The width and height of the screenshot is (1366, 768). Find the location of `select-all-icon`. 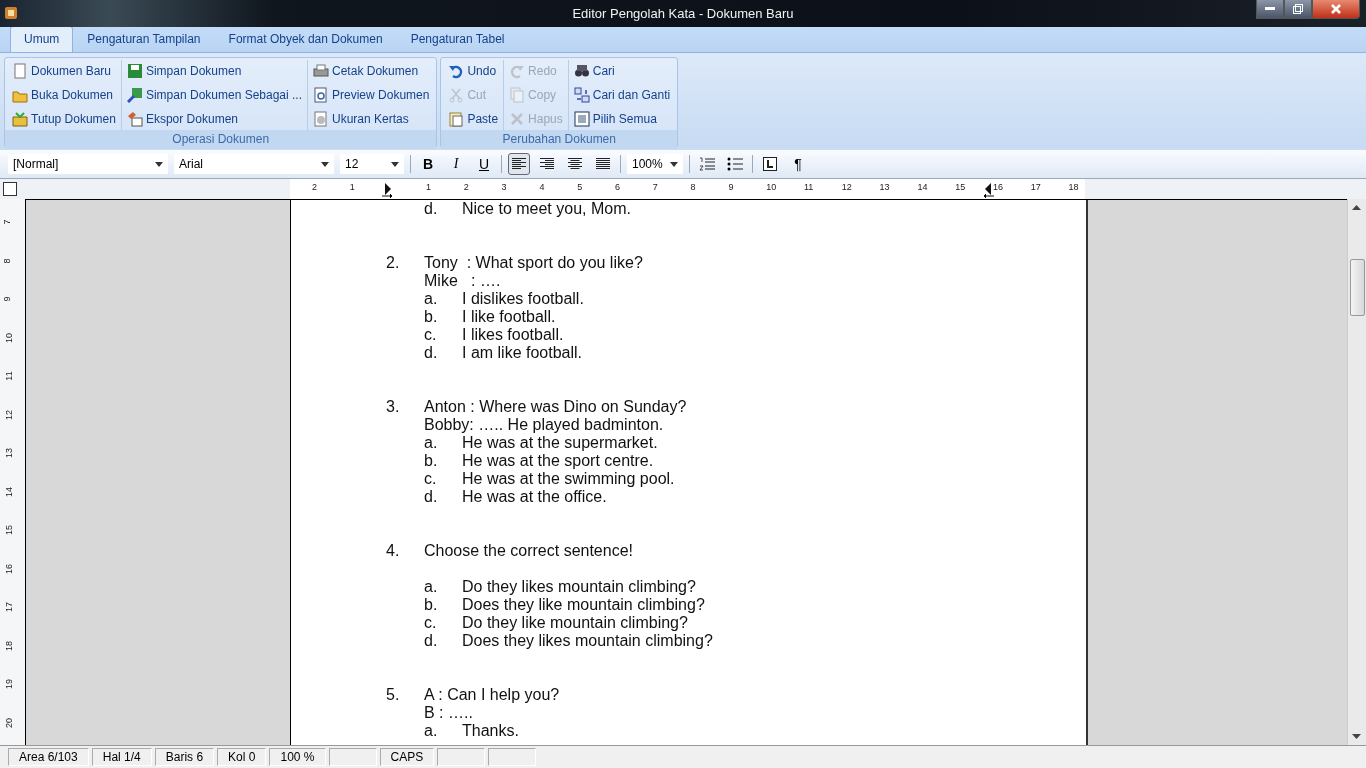

select-all-icon is located at coordinates (581, 119).